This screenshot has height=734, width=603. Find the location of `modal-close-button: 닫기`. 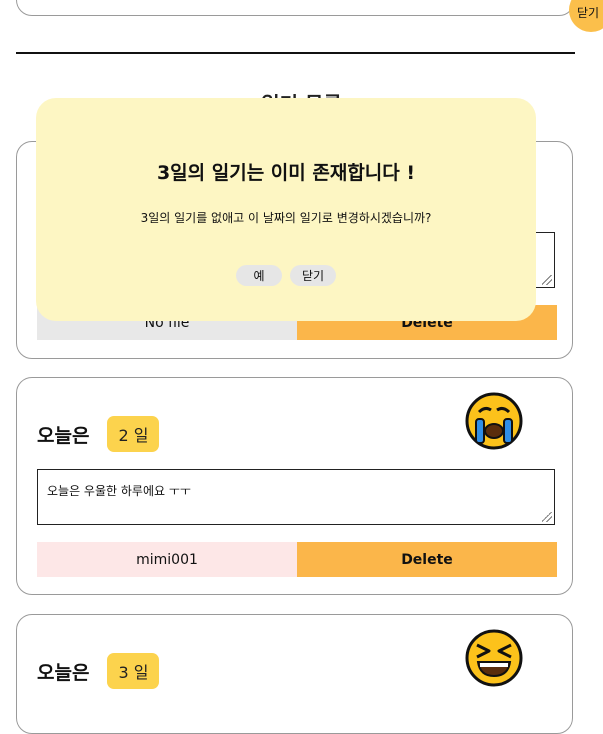

modal-close-button: 닫기 is located at coordinates (313, 275).